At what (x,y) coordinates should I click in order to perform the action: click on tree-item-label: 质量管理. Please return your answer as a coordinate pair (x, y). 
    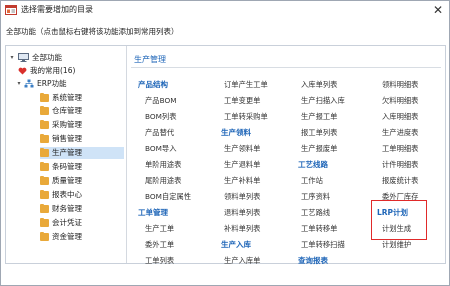
    Looking at the image, I should click on (67, 180).